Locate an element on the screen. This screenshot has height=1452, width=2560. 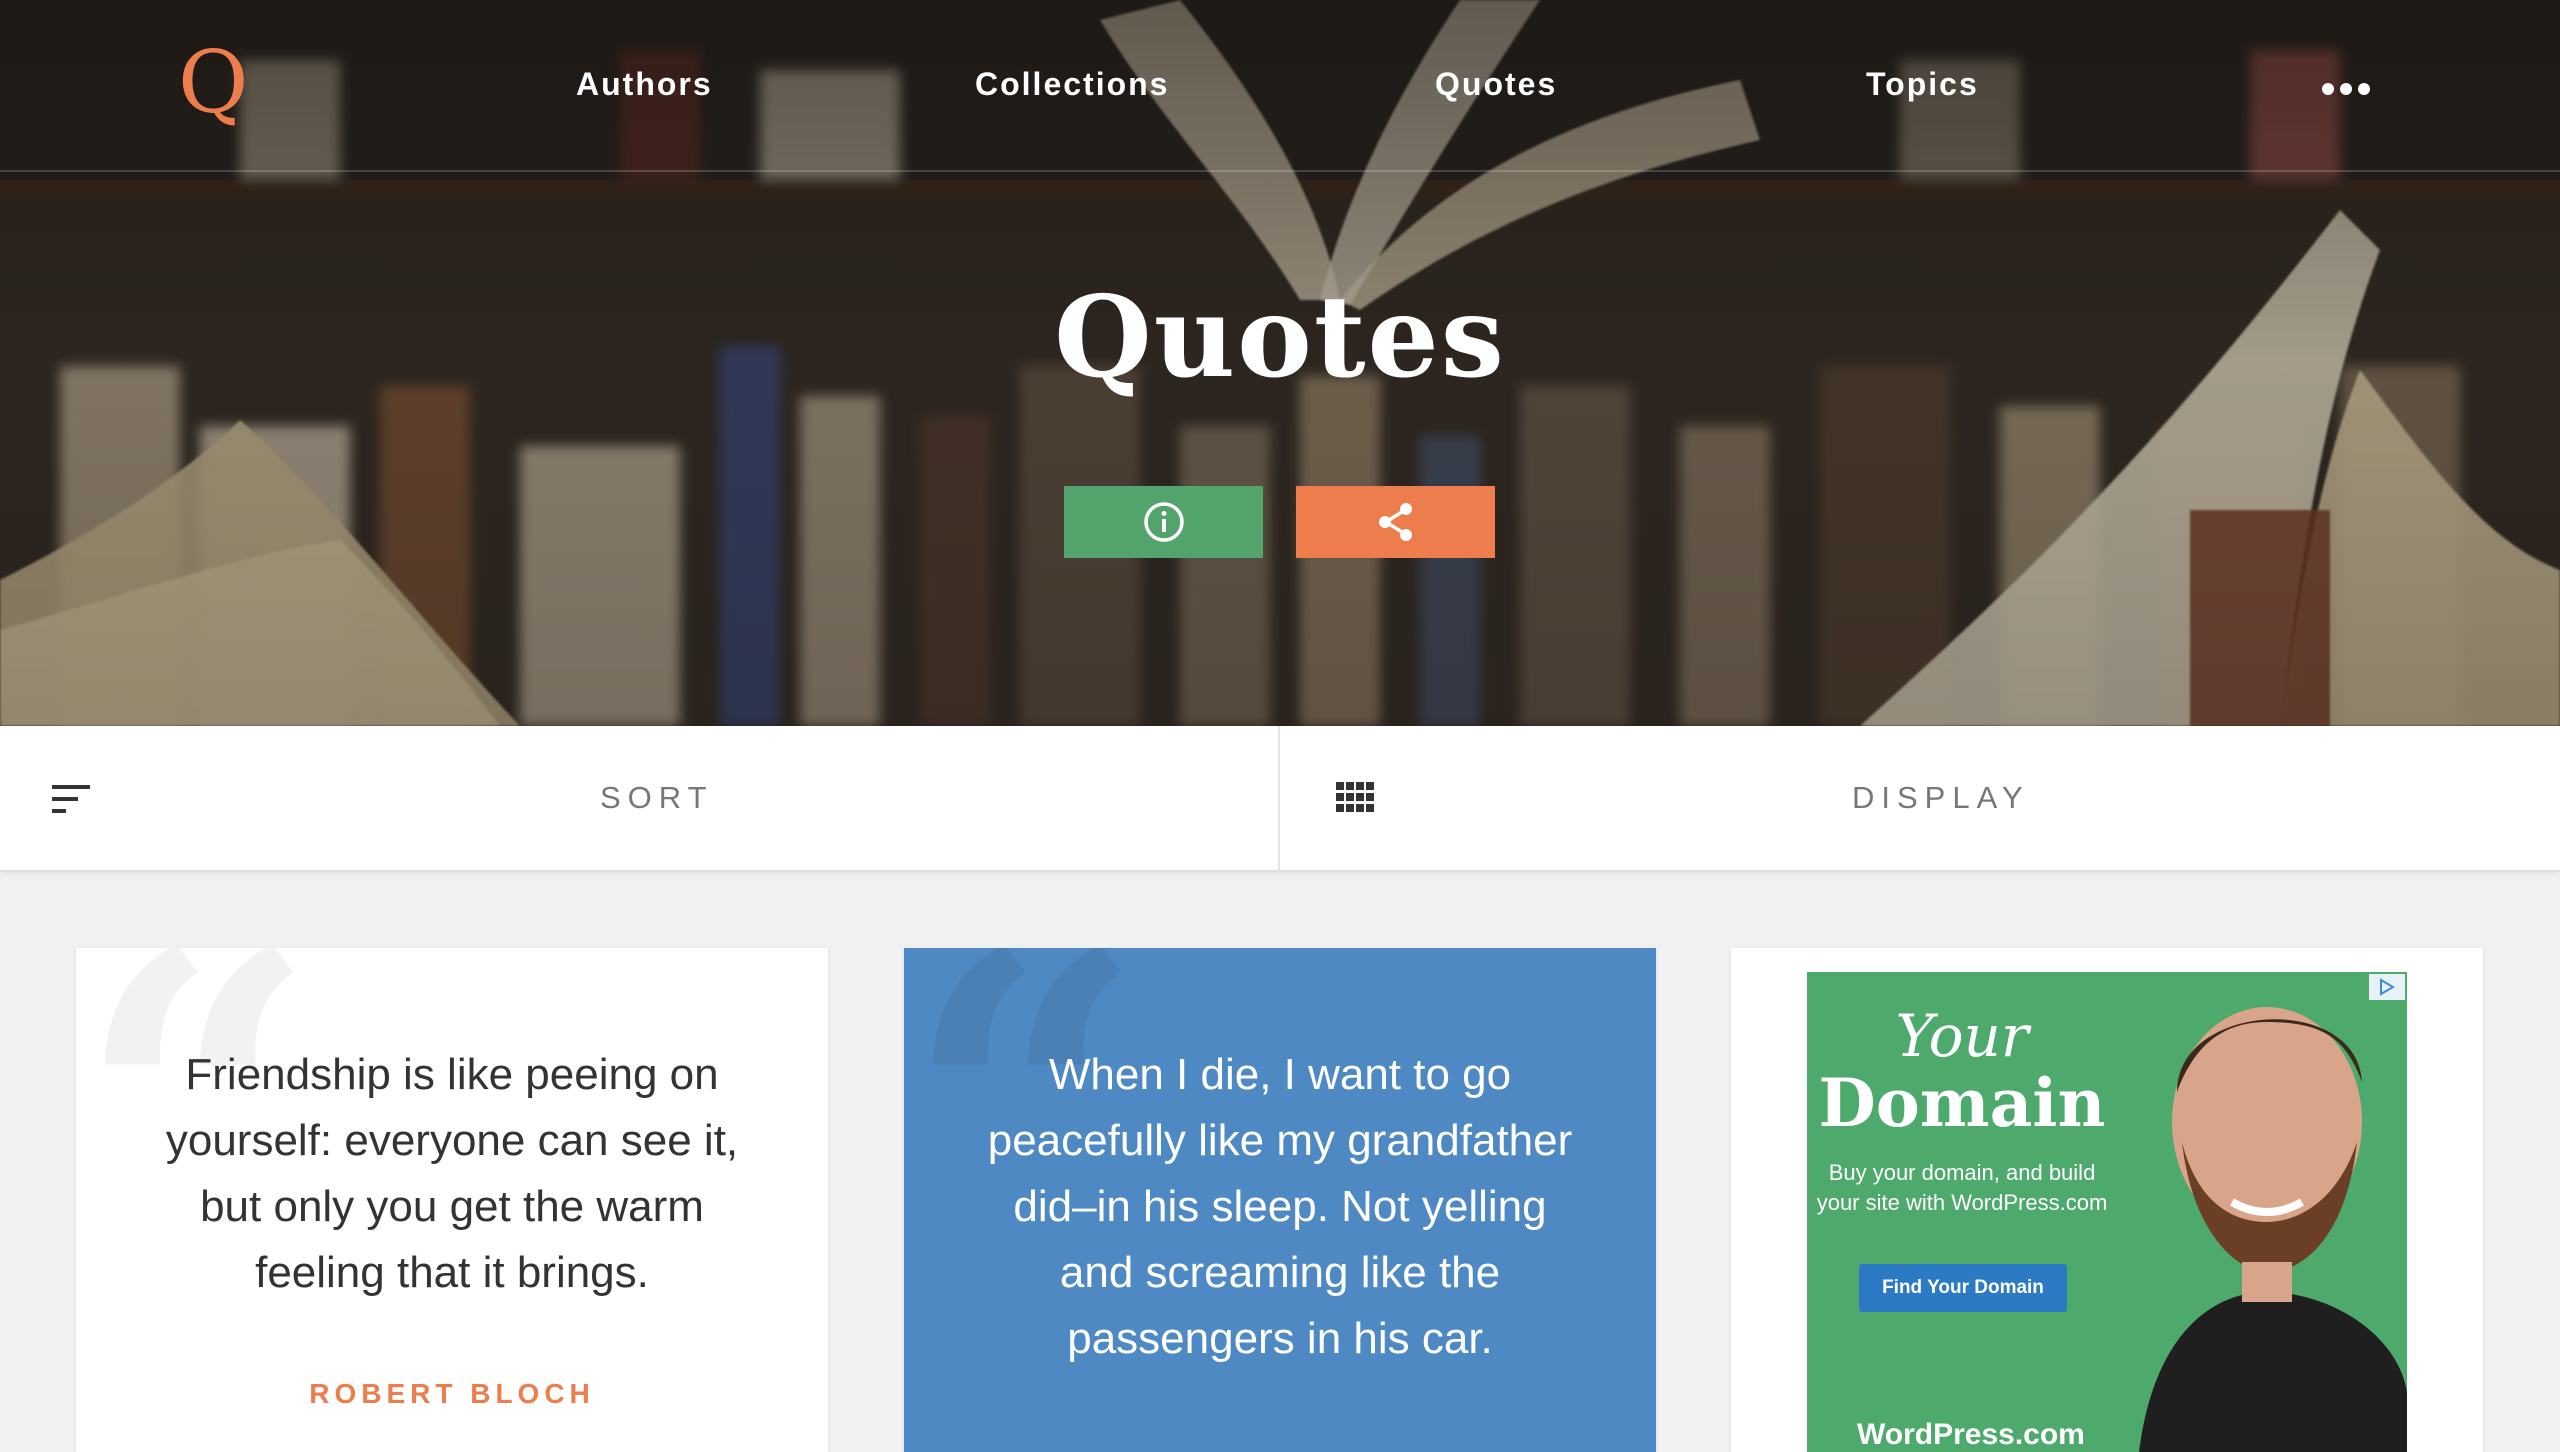
sort-button: SORT is located at coordinates (640, 799).